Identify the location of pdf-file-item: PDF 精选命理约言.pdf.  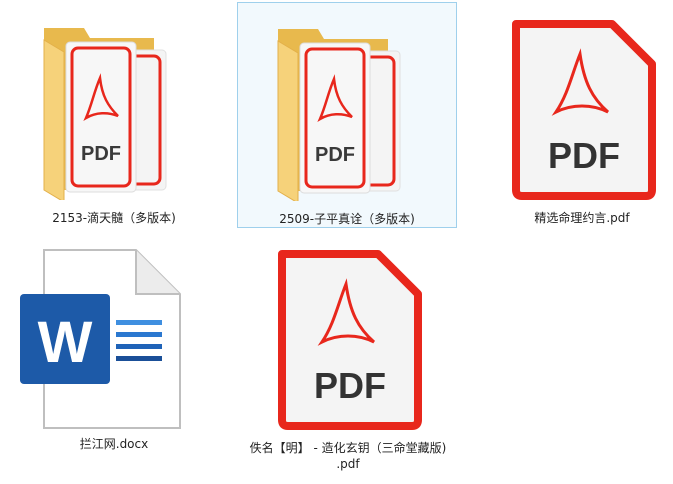
(572, 115).